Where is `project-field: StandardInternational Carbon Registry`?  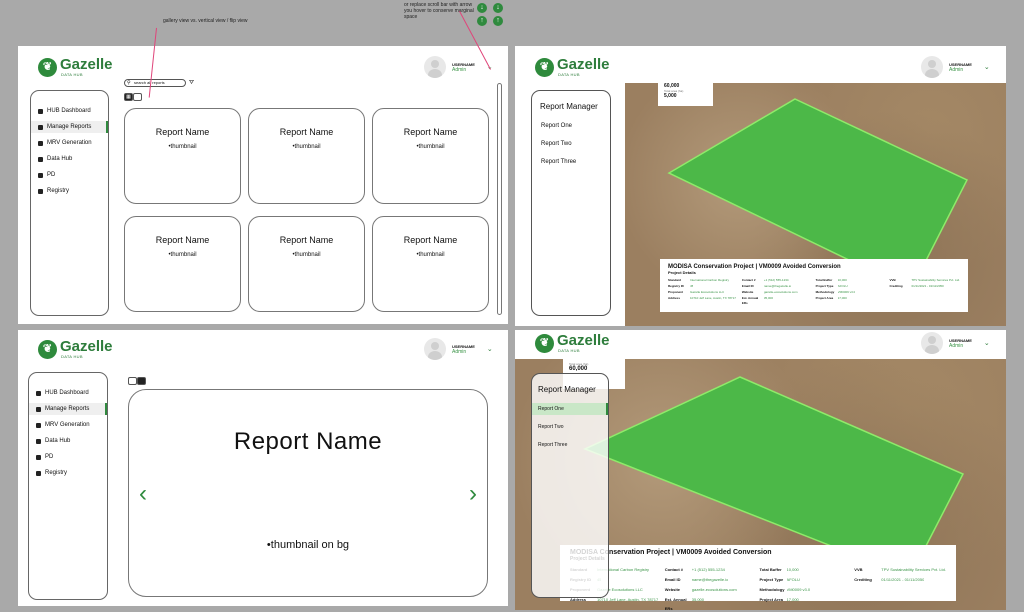 project-field: StandardInternational Carbon Registry is located at coordinates (699, 280).